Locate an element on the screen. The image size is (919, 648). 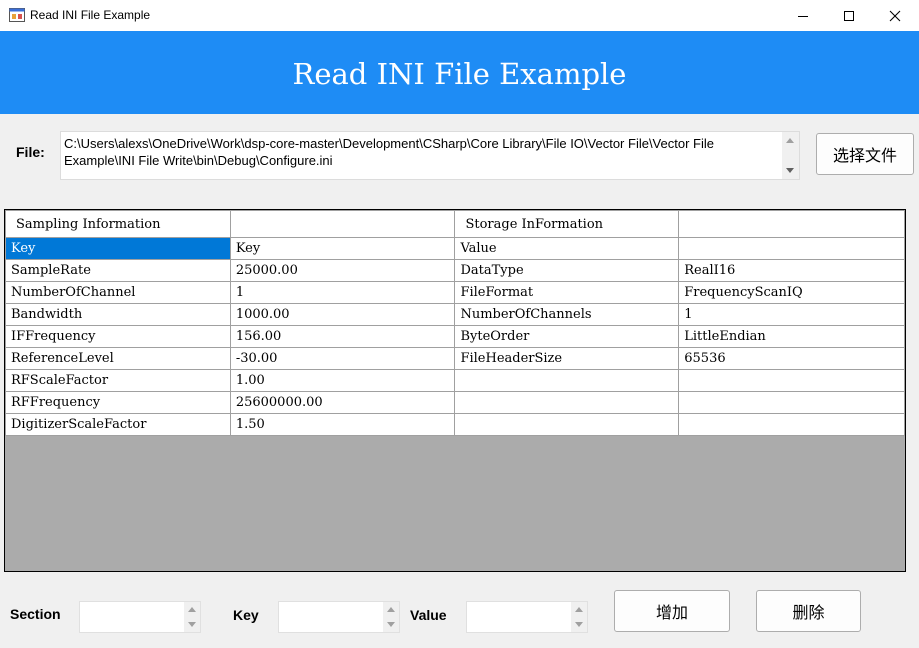
table-cell-selected: Key is located at coordinates (118, 248).